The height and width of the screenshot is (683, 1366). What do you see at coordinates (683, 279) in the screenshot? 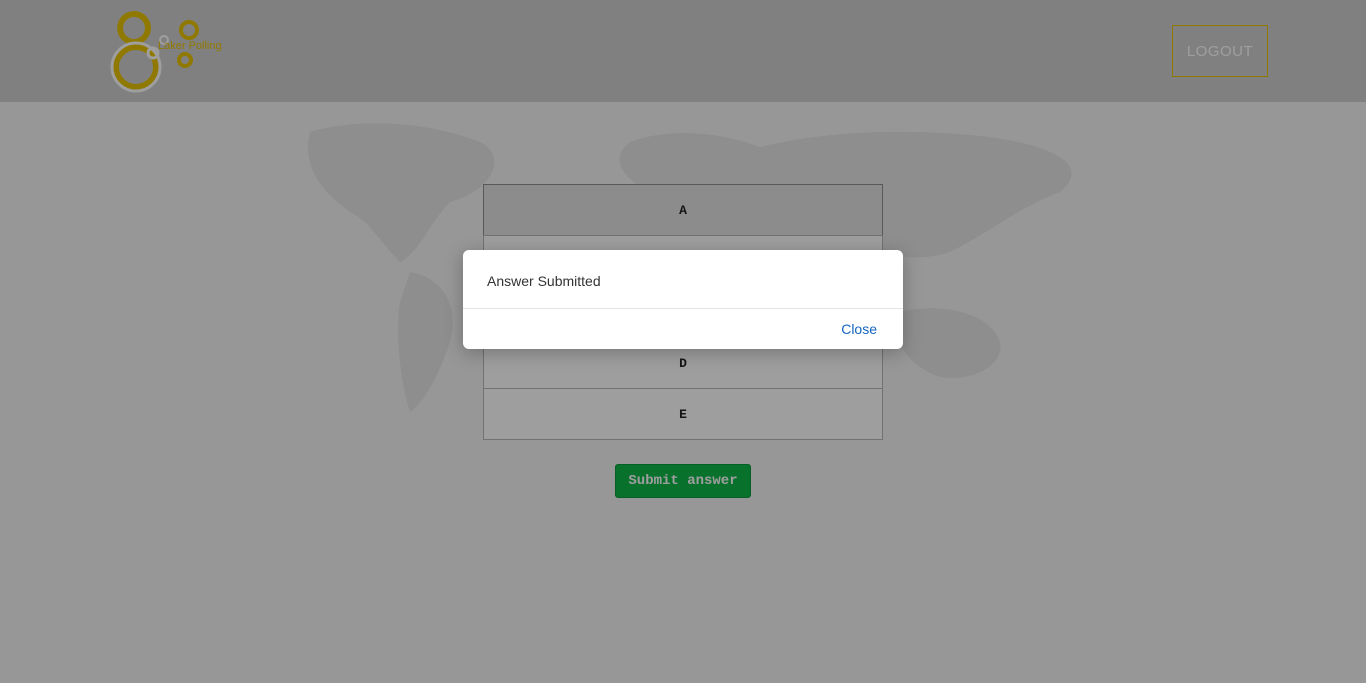
I see `dialog-message: Answer Submitted` at bounding box center [683, 279].